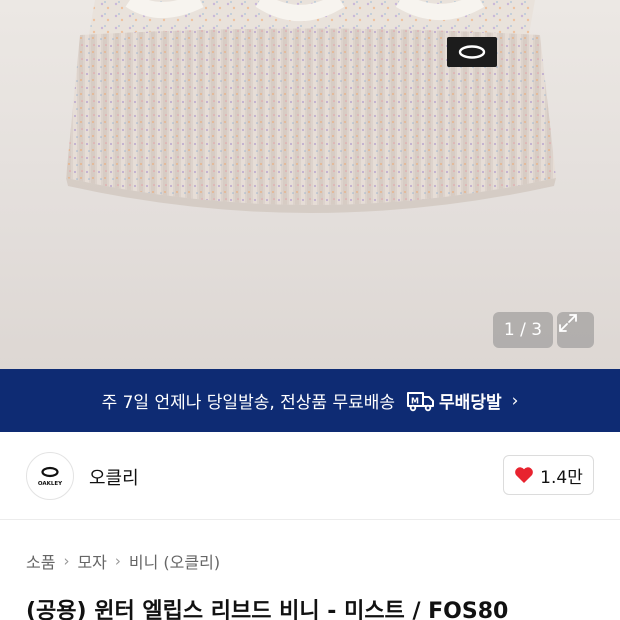 The height and width of the screenshot is (620, 620). I want to click on shipping-banner: 주 7일 언제나 당일발송, 전상품 무료배송 M 무배당발 ›, so click(310, 400).